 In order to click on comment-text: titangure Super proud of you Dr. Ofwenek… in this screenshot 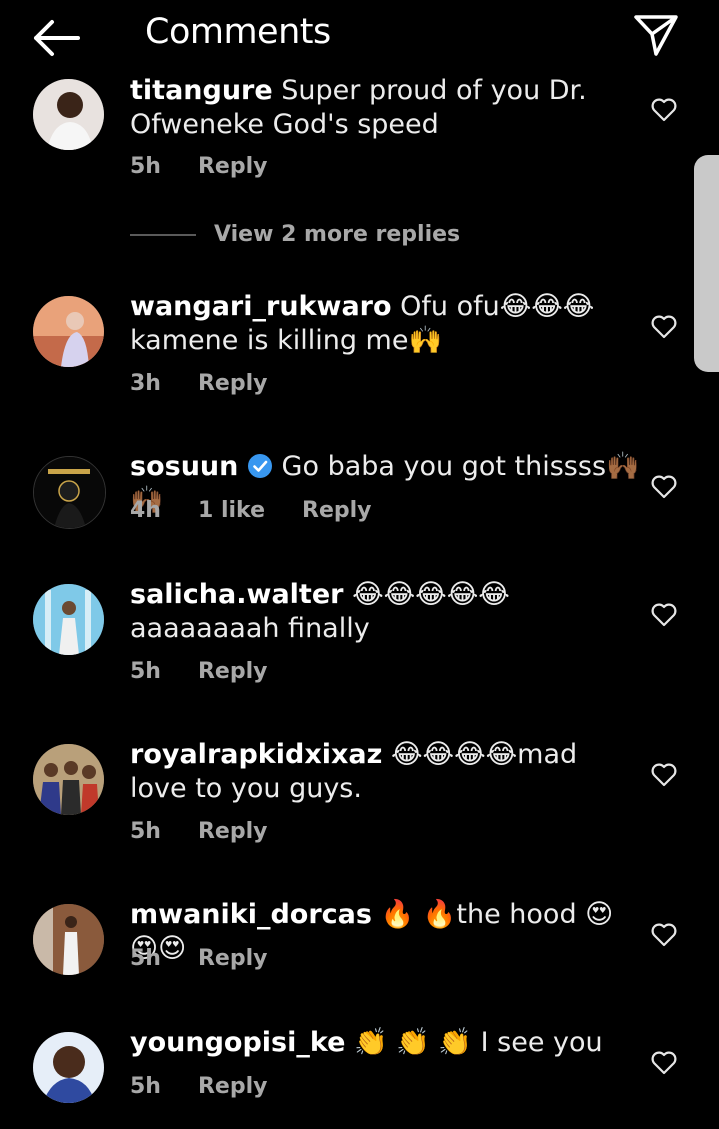, I will do `click(358, 107)`.